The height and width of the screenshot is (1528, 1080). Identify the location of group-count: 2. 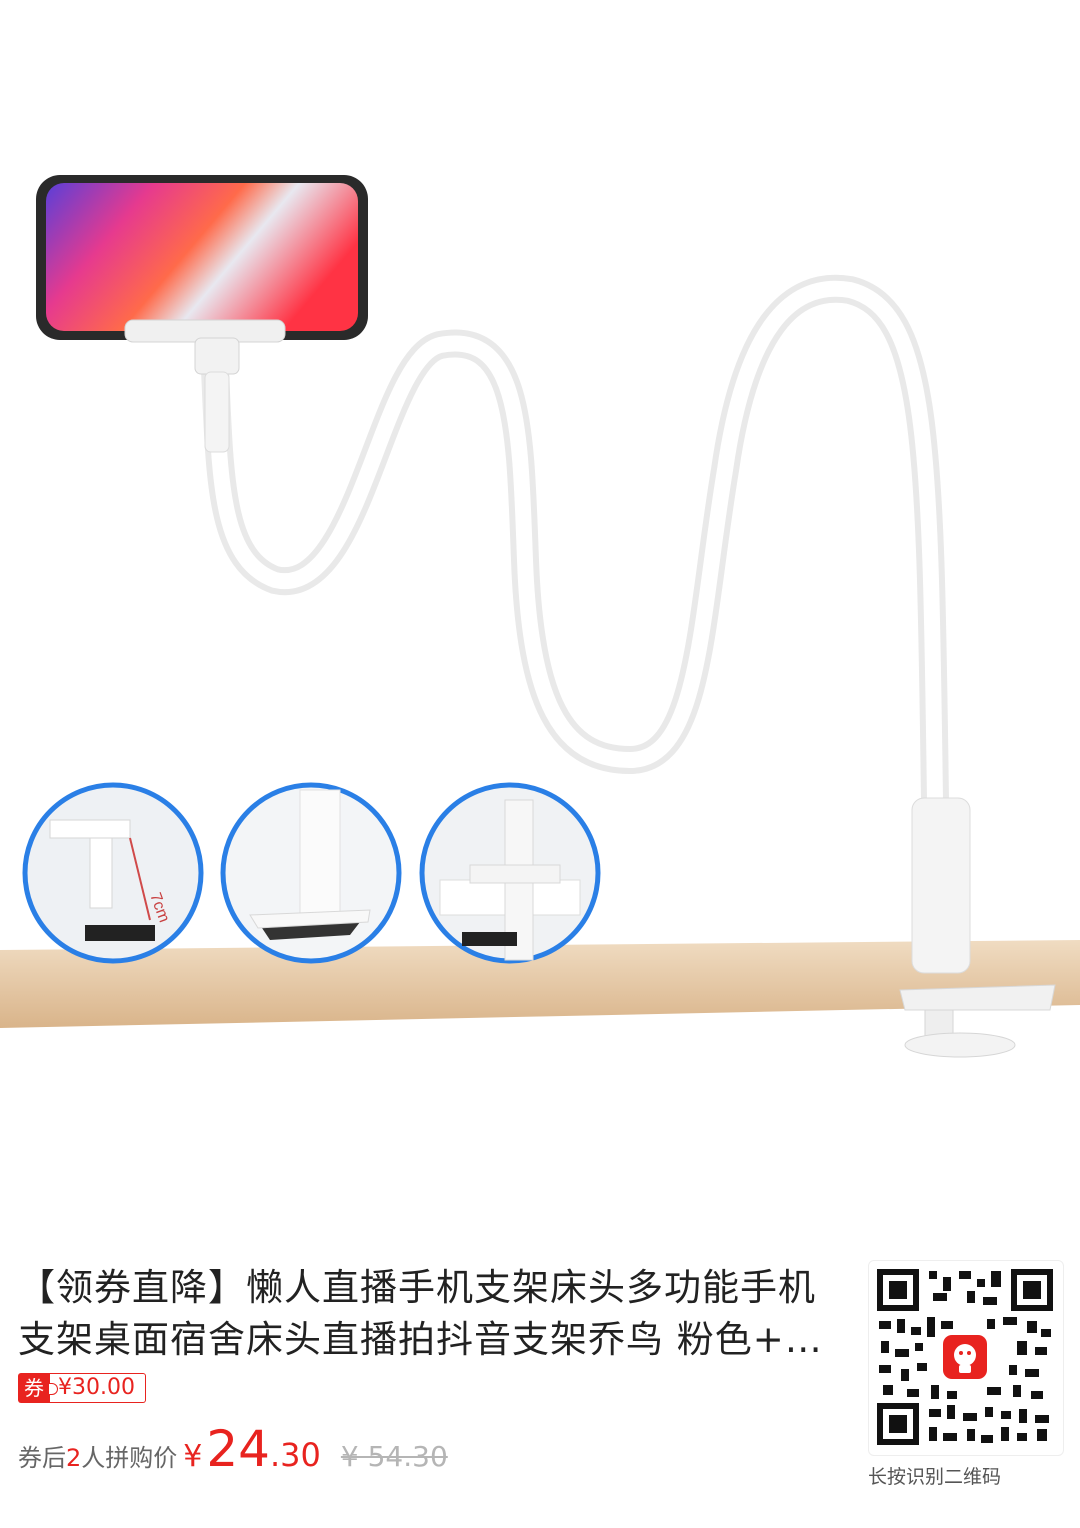
(74, 1458).